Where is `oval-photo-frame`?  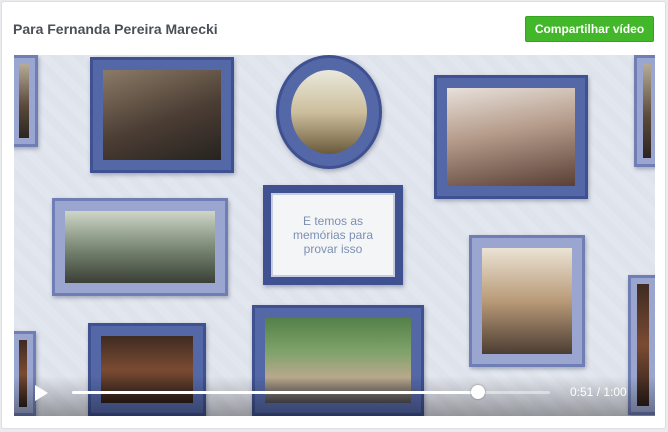
oval-photo-frame is located at coordinates (329, 112).